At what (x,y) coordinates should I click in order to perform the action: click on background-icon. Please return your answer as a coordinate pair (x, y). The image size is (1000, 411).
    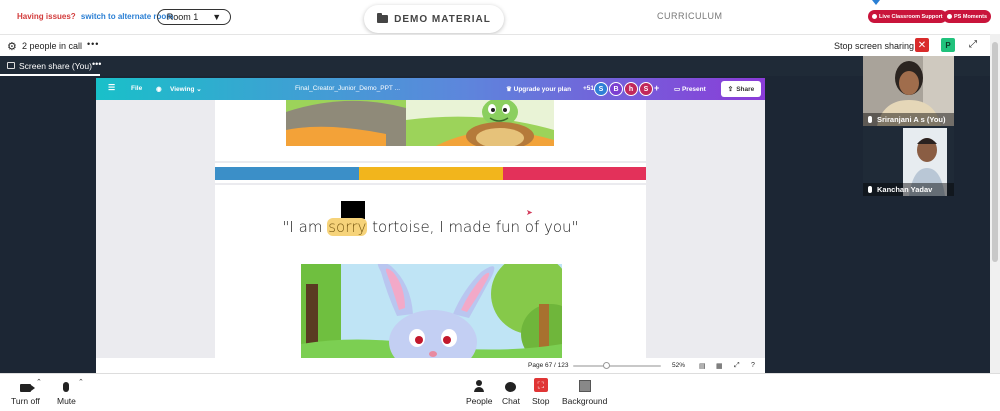
    Looking at the image, I should click on (584, 386).